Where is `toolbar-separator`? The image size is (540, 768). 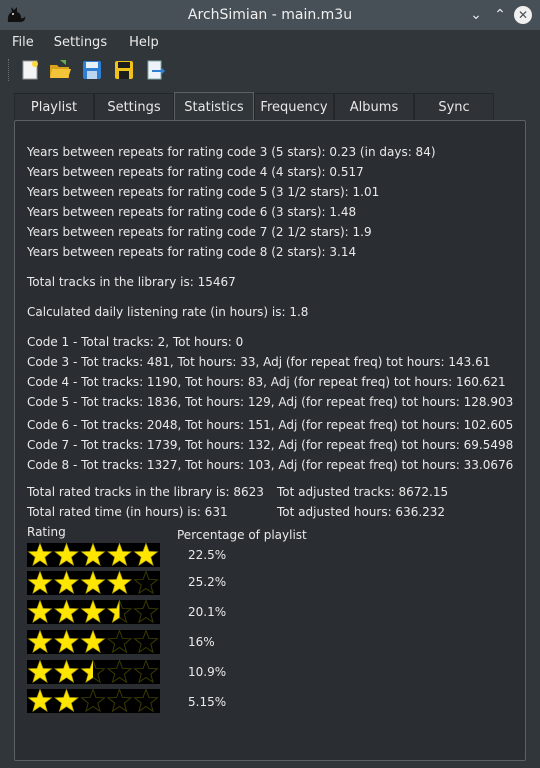 toolbar-separator is located at coordinates (9, 70).